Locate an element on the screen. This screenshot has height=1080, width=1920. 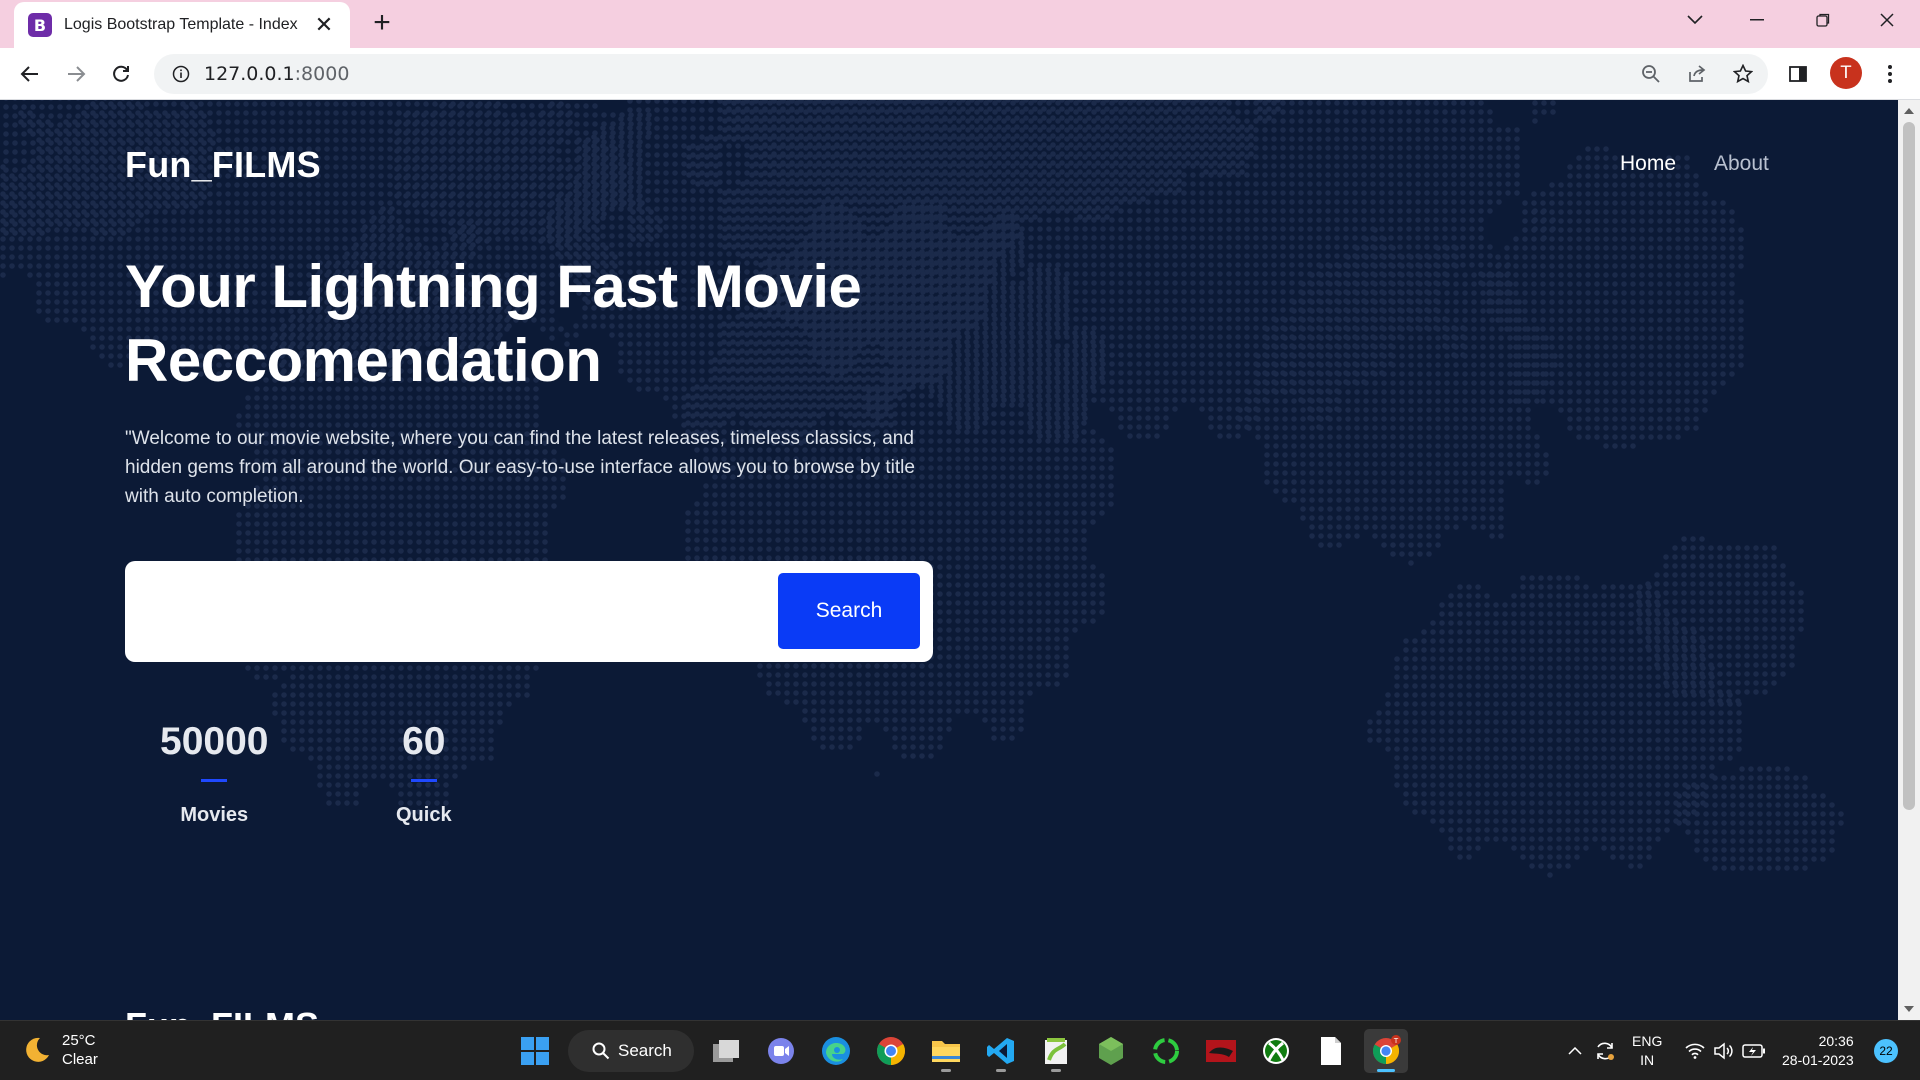
footer-brand: Fun_FILMS is located at coordinates (222, 1012).